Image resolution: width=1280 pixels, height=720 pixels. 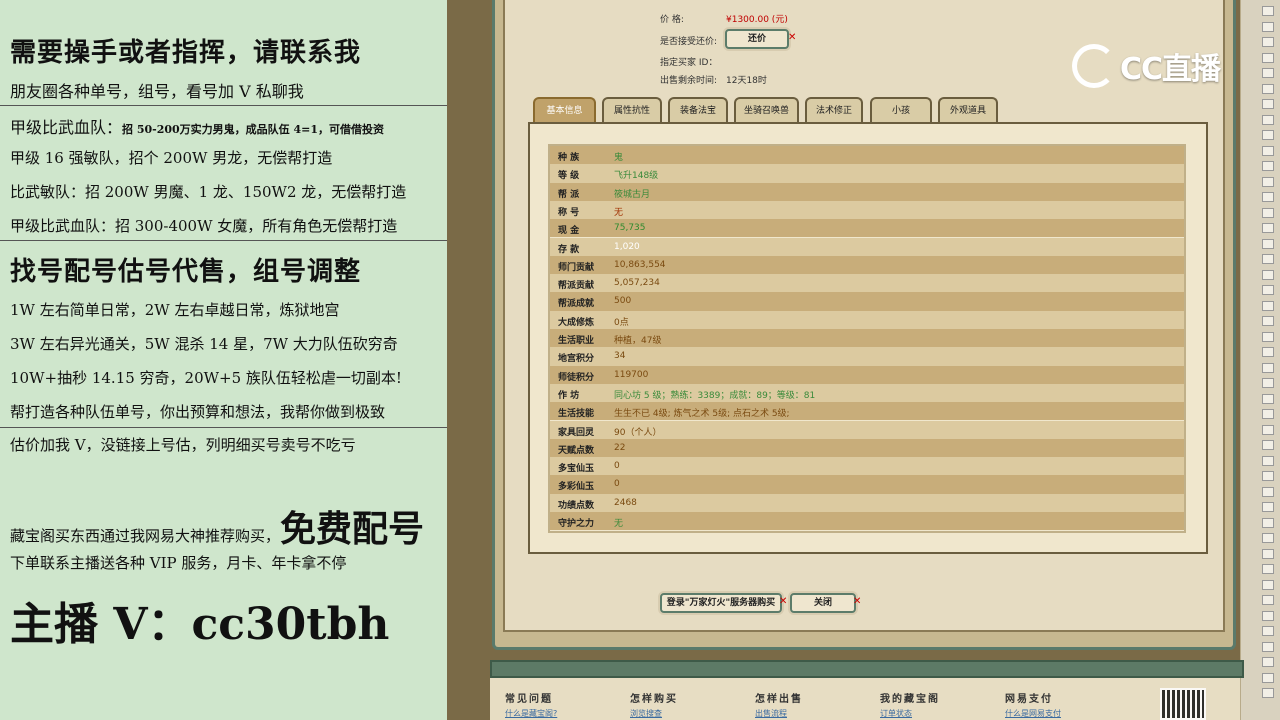 What do you see at coordinates (531, 713) in the screenshot?
I see `footer-link: 什么是藏宝阁?` at bounding box center [531, 713].